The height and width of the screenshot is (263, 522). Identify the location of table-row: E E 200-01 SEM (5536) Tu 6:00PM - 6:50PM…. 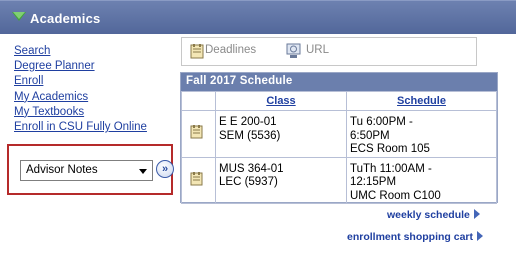
(339, 134).